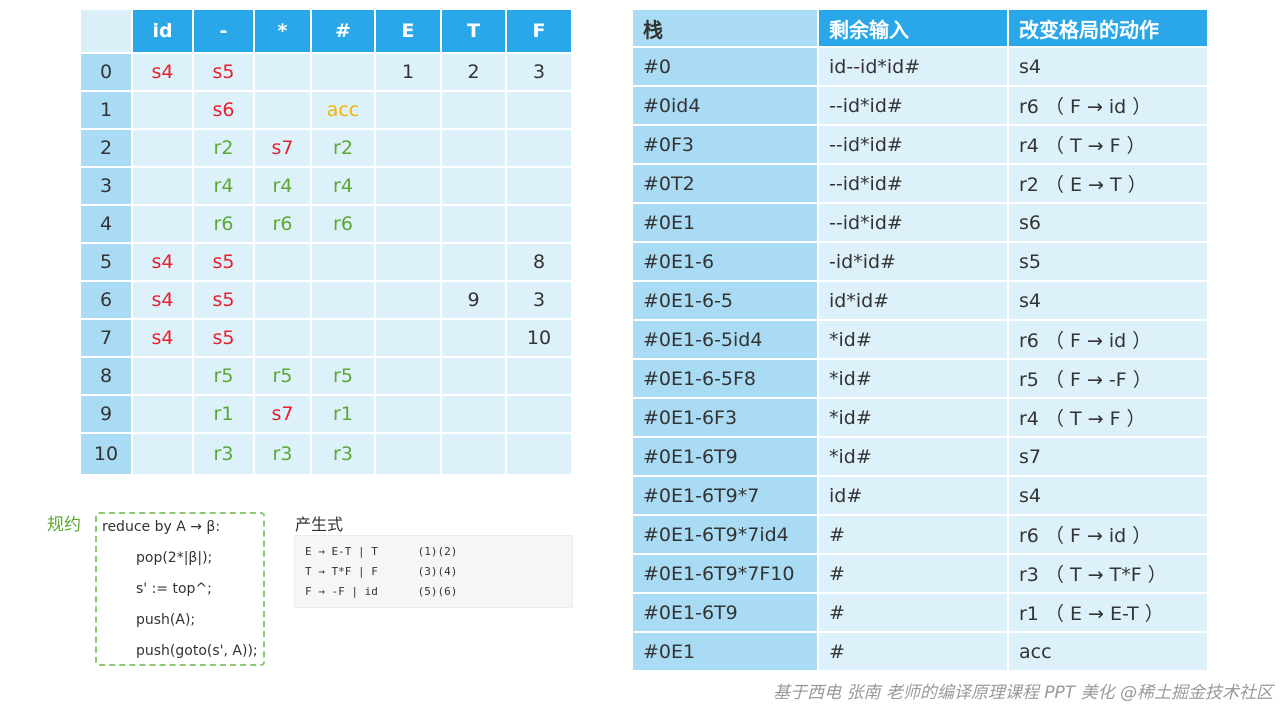 This screenshot has height=721, width=1283. I want to click on trace-stack-cell: #0E1-6, so click(725, 261).